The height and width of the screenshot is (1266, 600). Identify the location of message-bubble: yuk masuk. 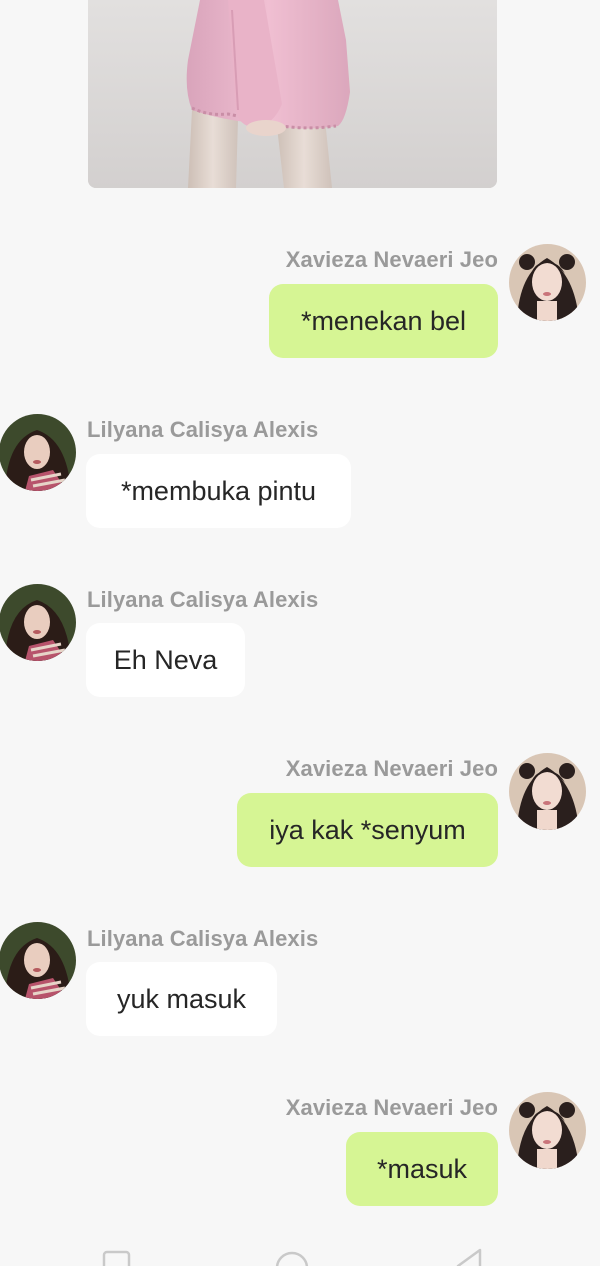
(181, 999).